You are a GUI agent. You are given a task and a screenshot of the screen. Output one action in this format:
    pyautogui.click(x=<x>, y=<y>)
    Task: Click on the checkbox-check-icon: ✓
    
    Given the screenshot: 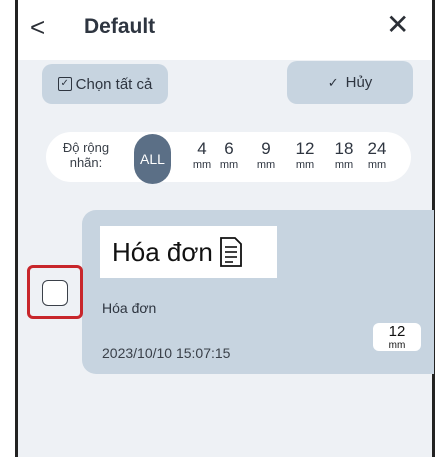 What is the action you would take?
    pyautogui.click(x=64, y=84)
    